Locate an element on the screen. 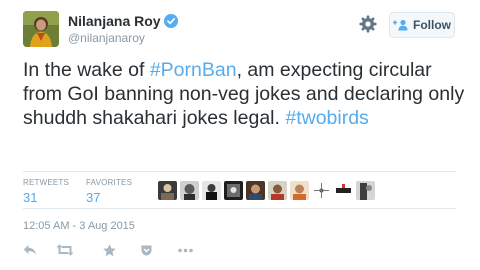 Image resolution: width=480 pixels, height=270 pixels. avatar-image is located at coordinates (41, 29).